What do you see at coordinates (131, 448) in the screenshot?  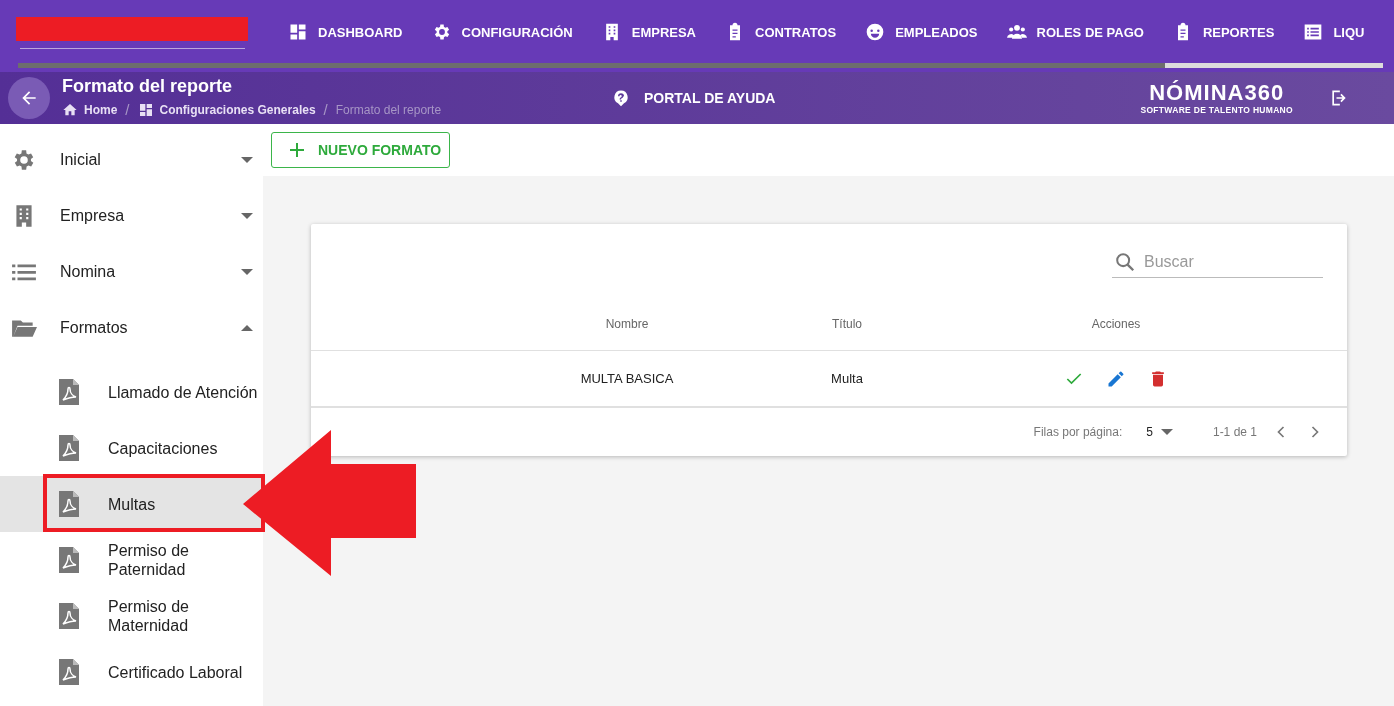 I see `sidebar-item: Capacitaciones` at bounding box center [131, 448].